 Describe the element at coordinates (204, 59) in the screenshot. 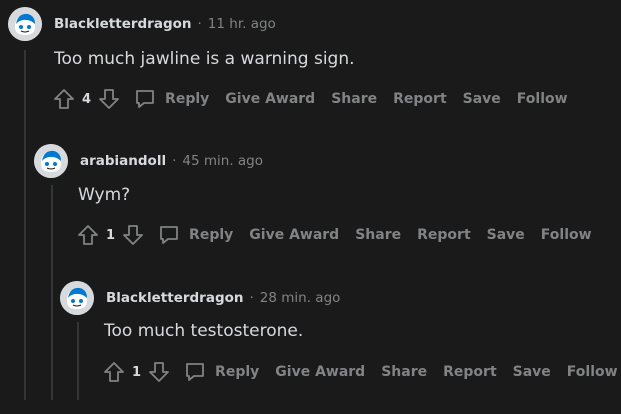

I see `comment-body: Too much jawline is a warning sign.` at that location.